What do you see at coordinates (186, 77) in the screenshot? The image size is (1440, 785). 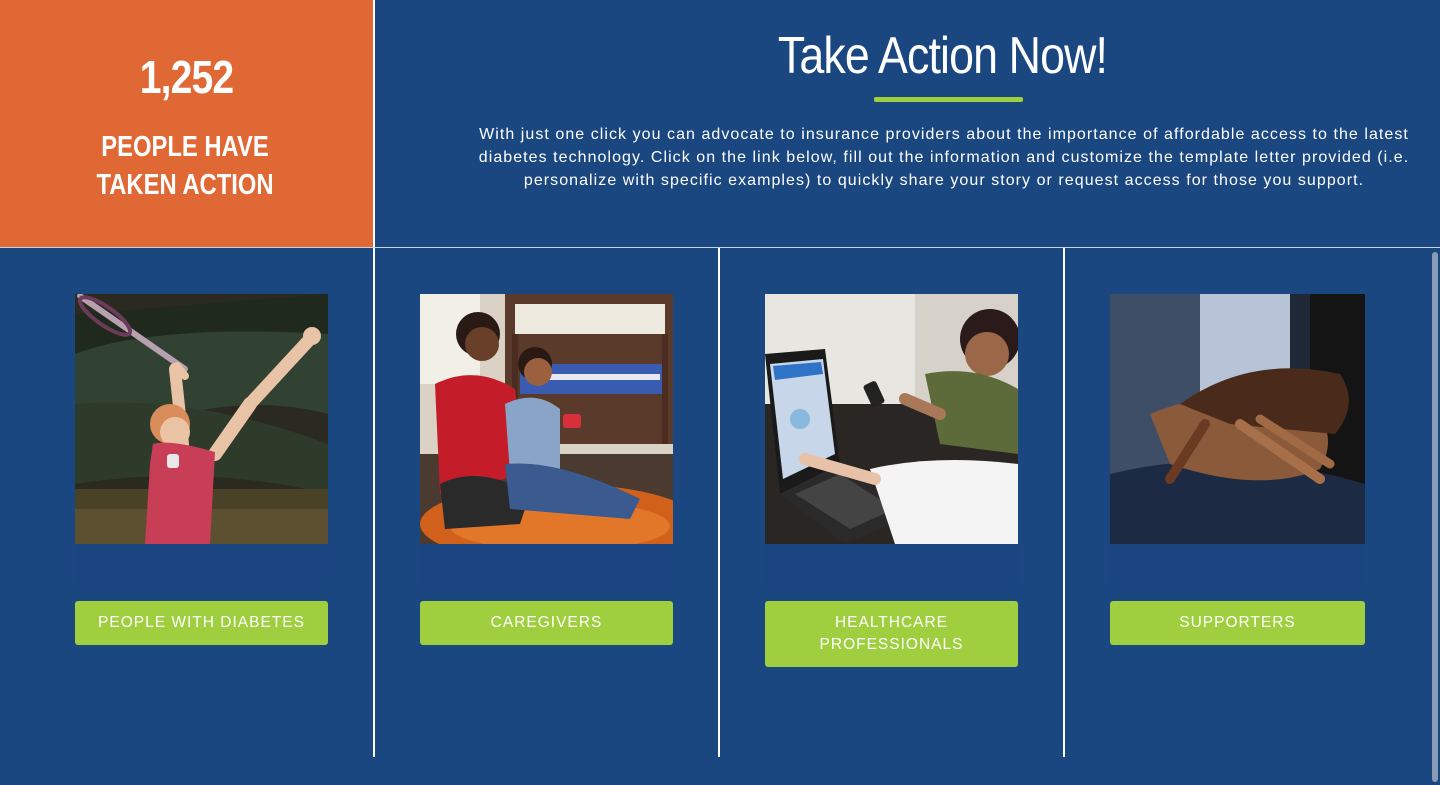 I see `action-count: 1,252` at bounding box center [186, 77].